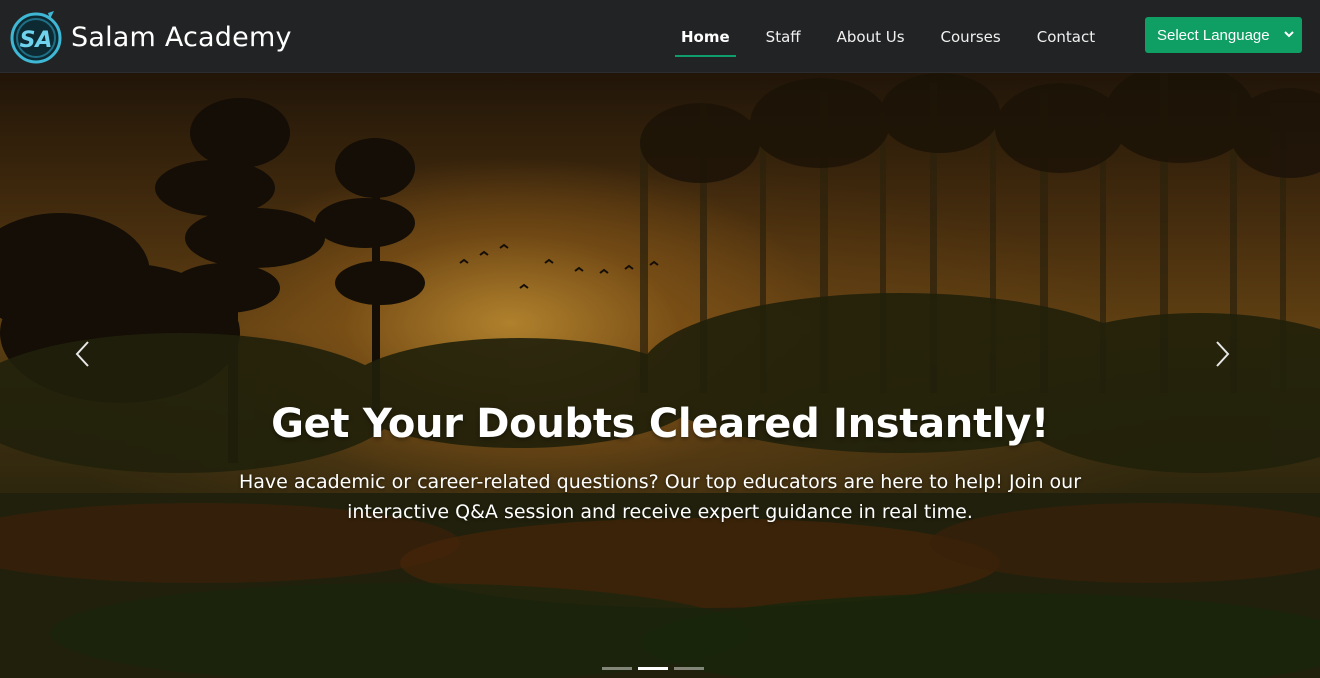 This screenshot has width=1320, height=678. I want to click on nav-item-staff: Staff, so click(783, 36).